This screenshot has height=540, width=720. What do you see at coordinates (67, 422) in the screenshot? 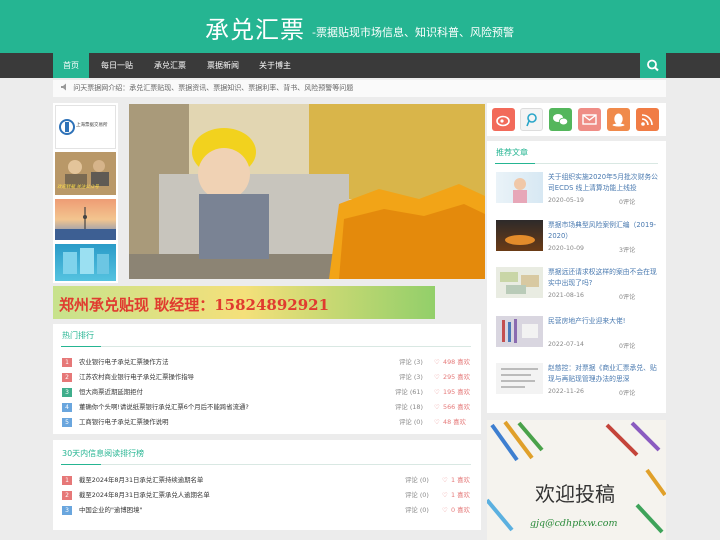
I see `rank-number: 5` at bounding box center [67, 422].